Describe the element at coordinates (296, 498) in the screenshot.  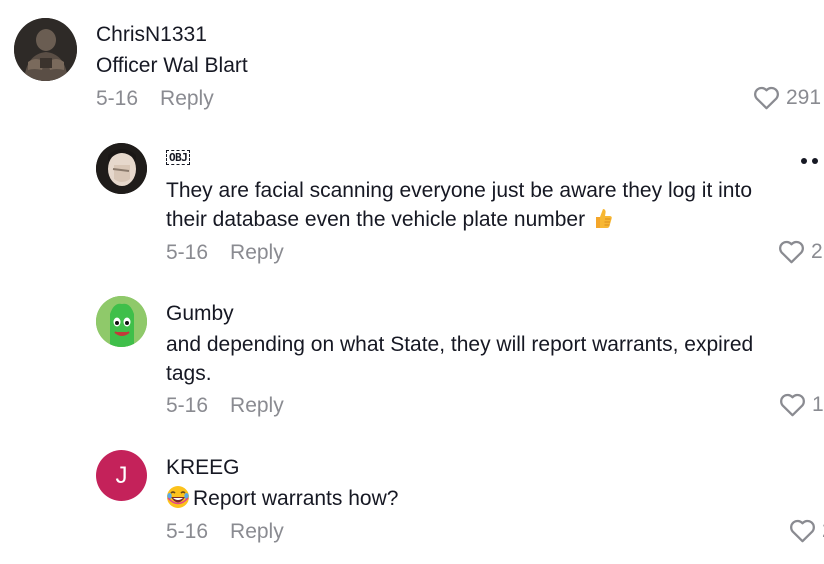
I see `reply-text: Report warrants how?` at that location.